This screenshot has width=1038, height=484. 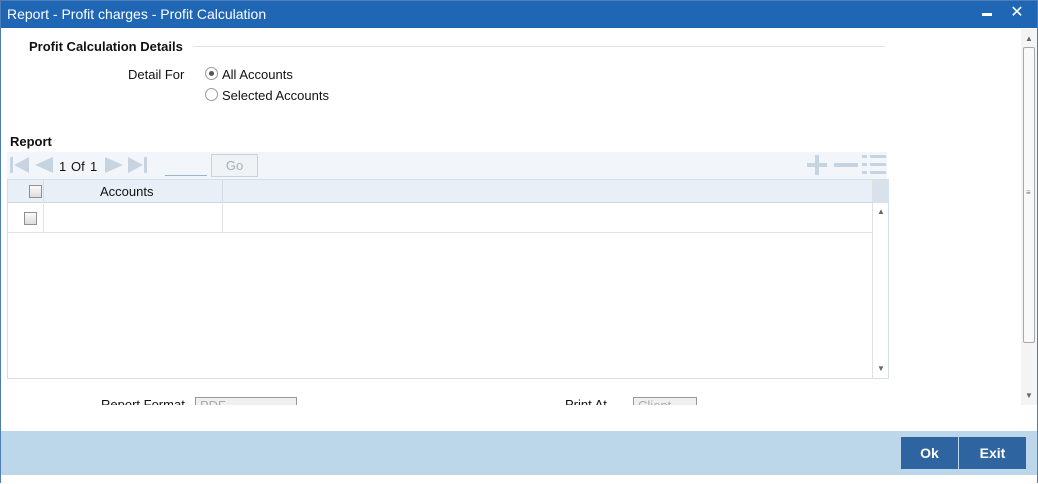 I want to click on report-title: Report, so click(x=31, y=141).